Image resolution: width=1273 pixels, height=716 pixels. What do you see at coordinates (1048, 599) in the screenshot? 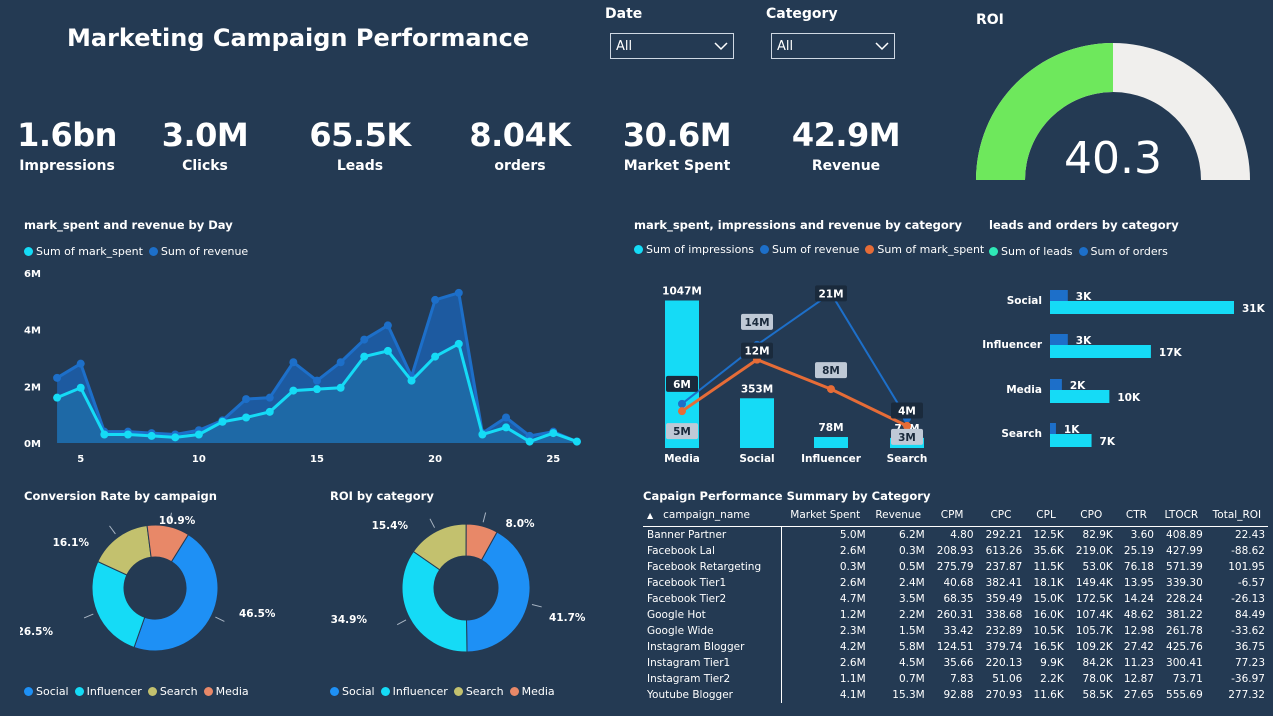
I see `table-cell: 15.0K` at bounding box center [1048, 599].